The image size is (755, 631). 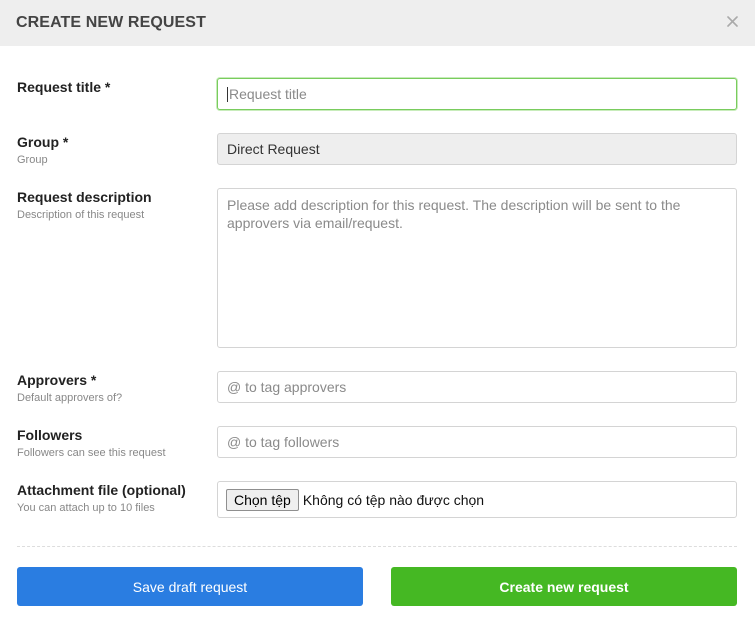 I want to click on attachment-field: Chọn tệp Không có tệp nào được chọn, so click(x=477, y=499).